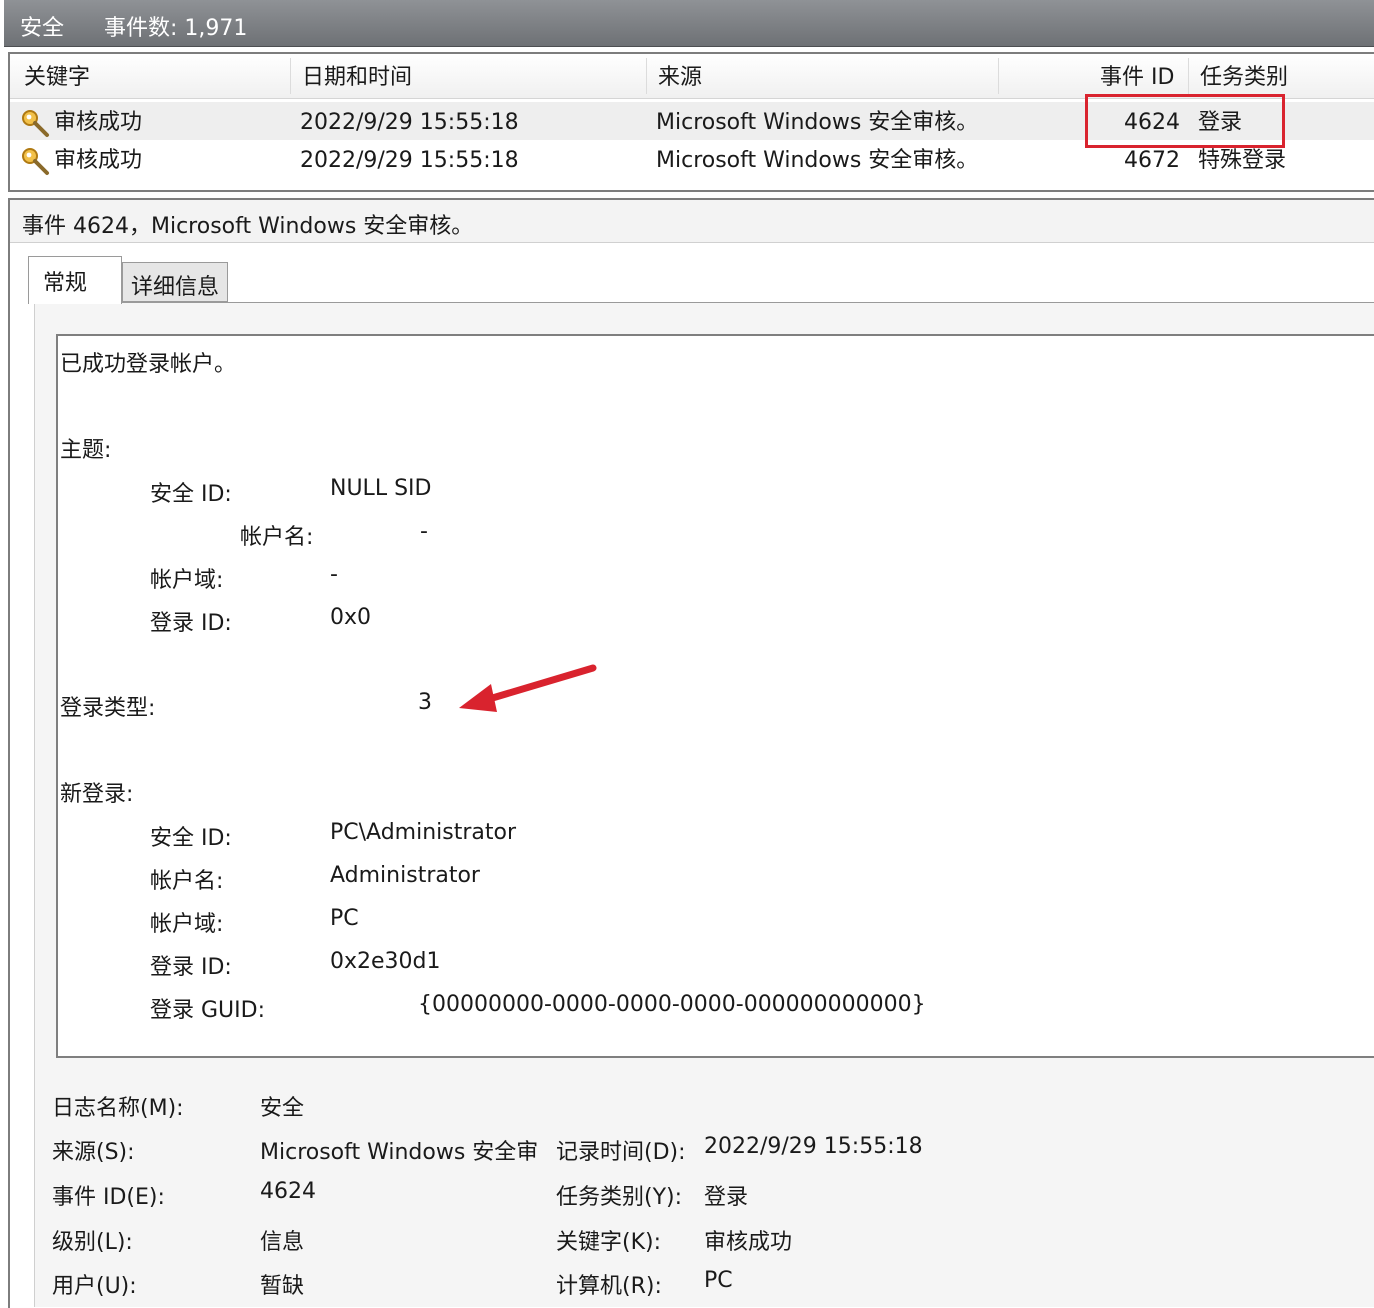 The height and width of the screenshot is (1308, 1374). What do you see at coordinates (288, 1191) in the screenshot?
I see `event-id-value: 4624` at bounding box center [288, 1191].